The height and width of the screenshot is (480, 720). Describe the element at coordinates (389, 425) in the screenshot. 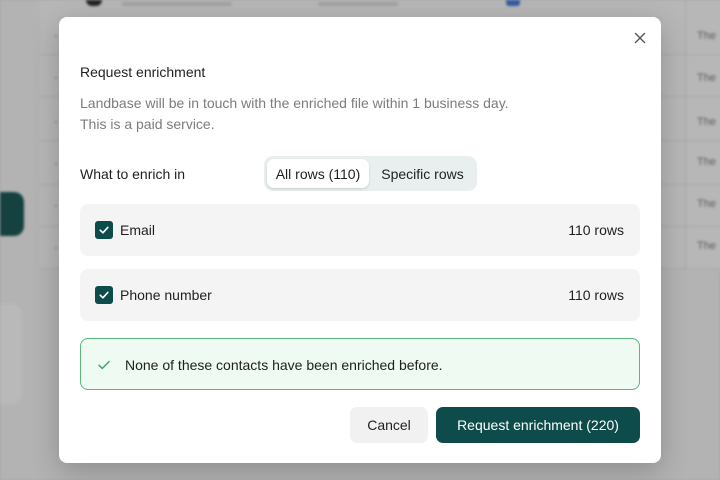

I see `cancel-button: Cancel` at that location.